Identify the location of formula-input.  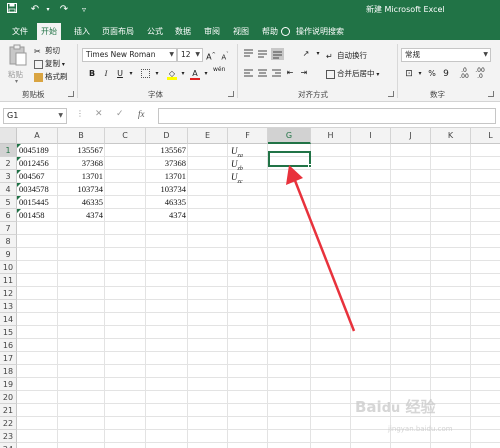
(327, 116).